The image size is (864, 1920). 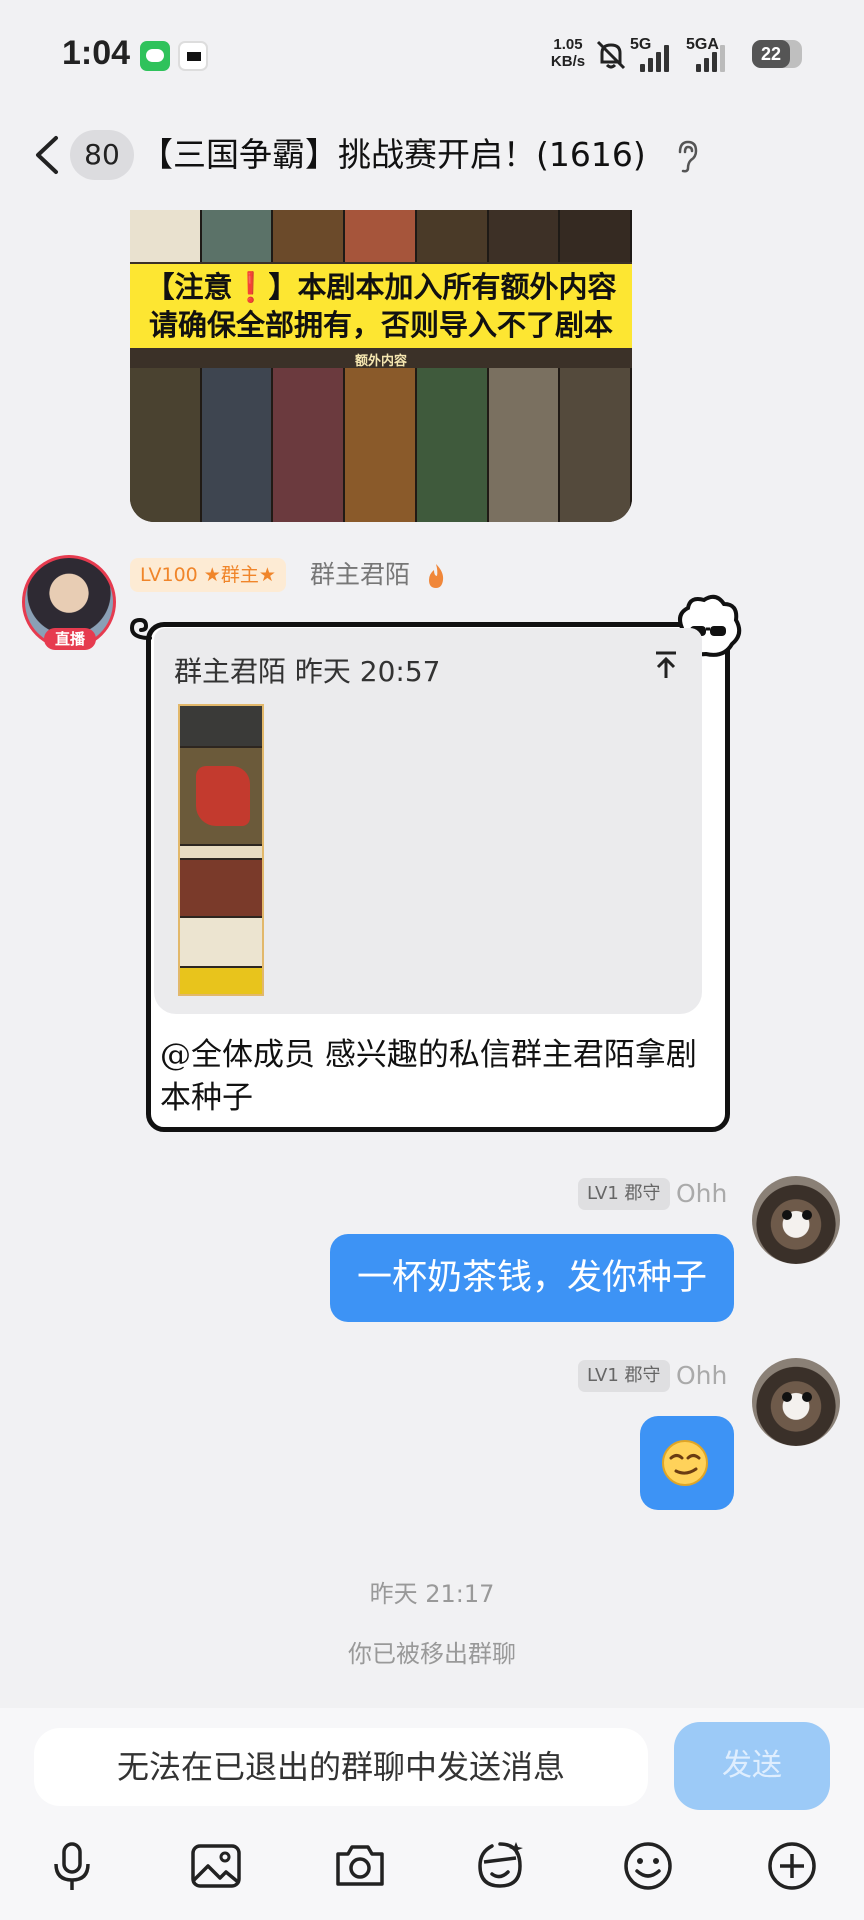 What do you see at coordinates (701, 1194) in the screenshot?
I see `reply1-sender-name: Ohh` at bounding box center [701, 1194].